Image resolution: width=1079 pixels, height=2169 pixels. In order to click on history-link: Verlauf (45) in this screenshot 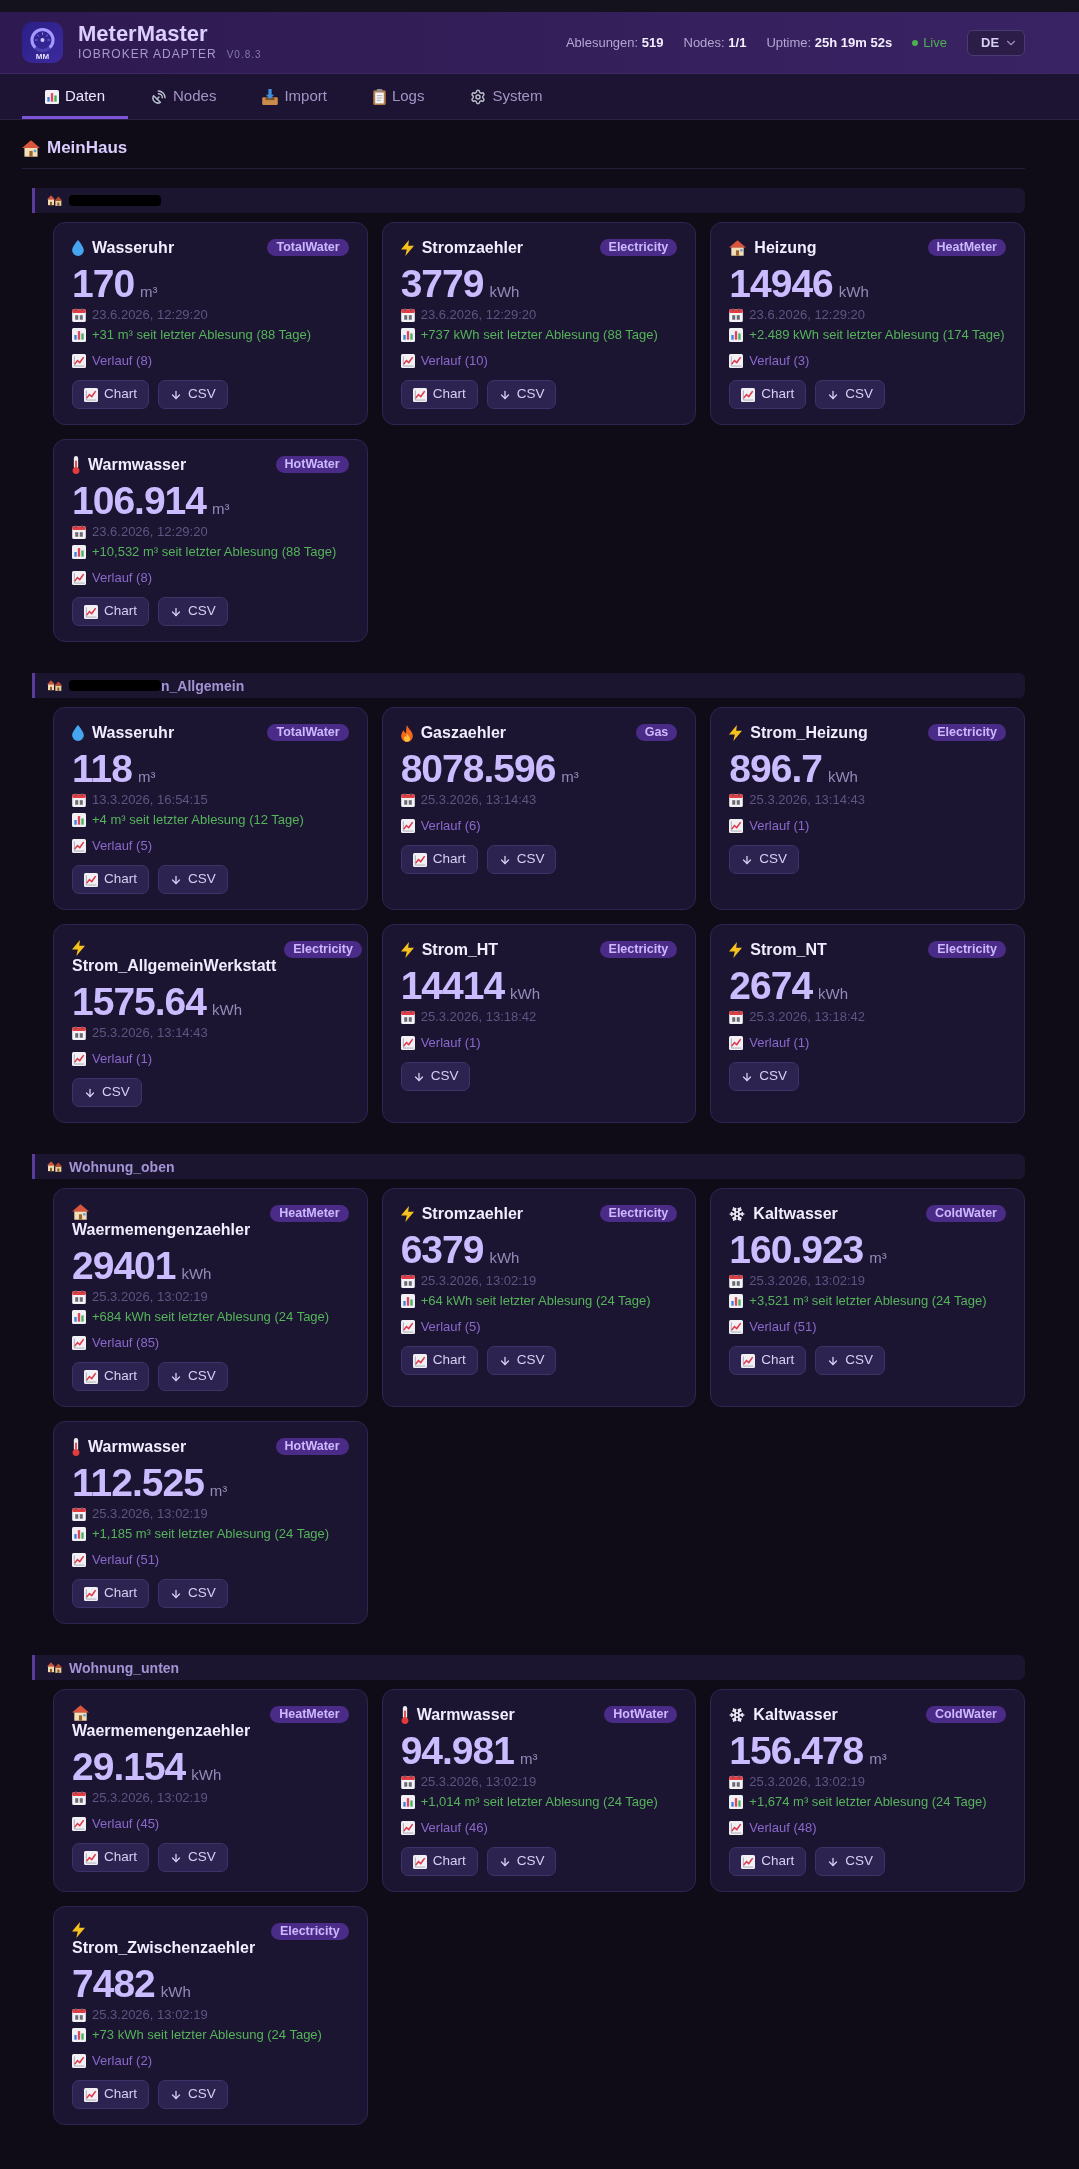, I will do `click(116, 1824)`.